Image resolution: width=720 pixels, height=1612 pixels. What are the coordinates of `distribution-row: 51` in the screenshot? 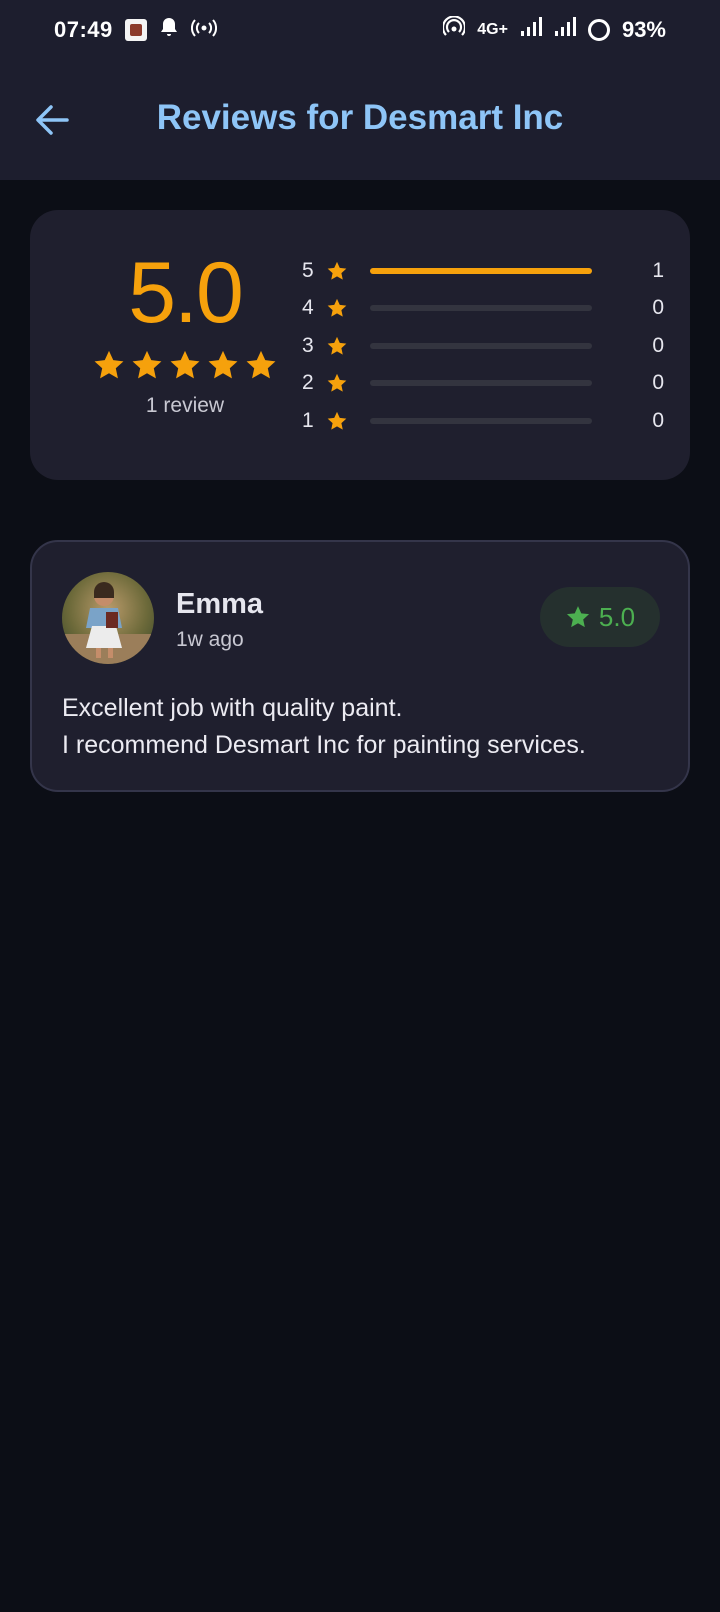 It's located at (487, 271).